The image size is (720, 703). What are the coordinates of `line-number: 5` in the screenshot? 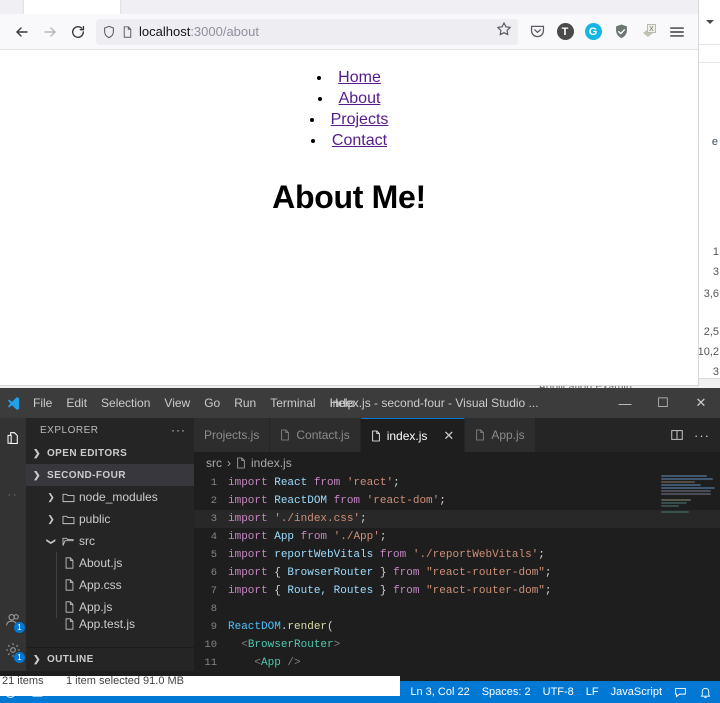 It's located at (213, 555).